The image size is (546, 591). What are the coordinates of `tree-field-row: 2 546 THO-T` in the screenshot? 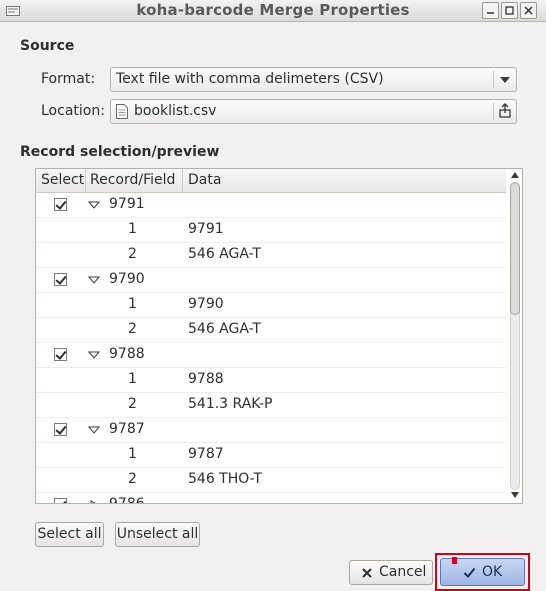 It's located at (271, 480).